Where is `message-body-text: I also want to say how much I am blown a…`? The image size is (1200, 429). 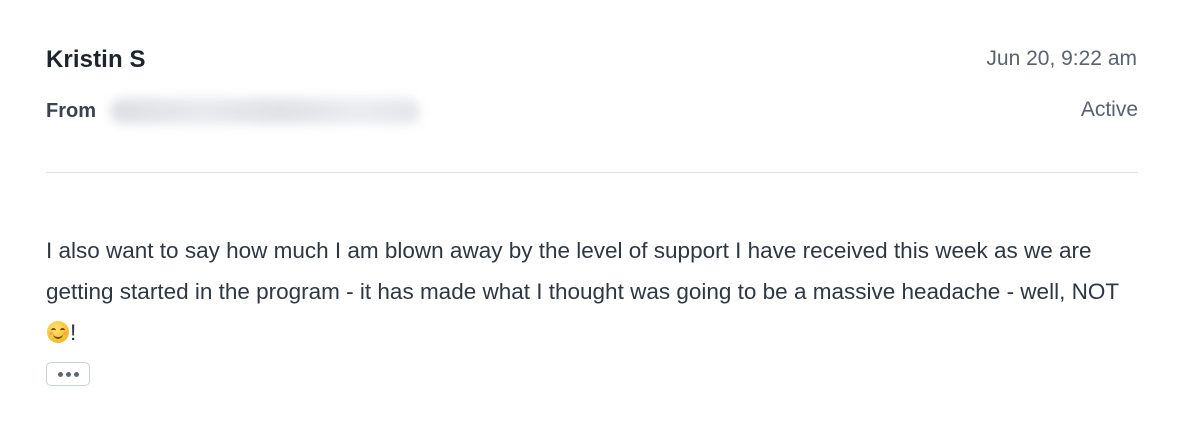 message-body-text: I also want to say how much I am blown a… is located at coordinates (582, 271).